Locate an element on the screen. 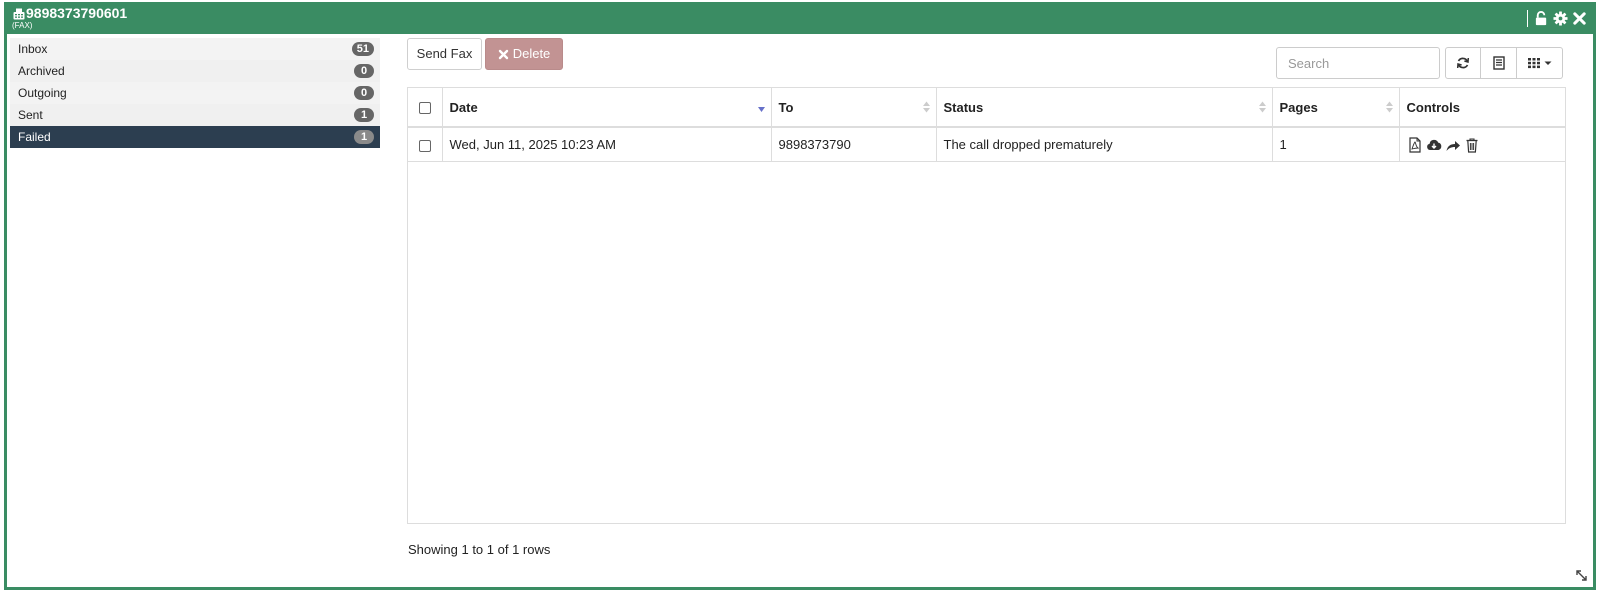 The image size is (1600, 593). controls-cell is located at coordinates (1482, 144).